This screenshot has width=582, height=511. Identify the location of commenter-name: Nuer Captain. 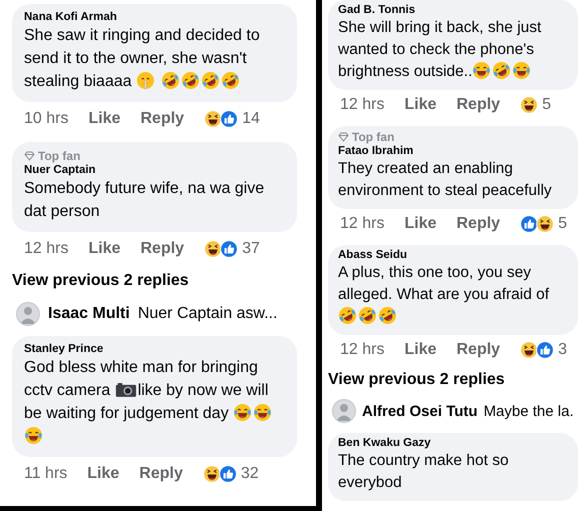
(154, 170).